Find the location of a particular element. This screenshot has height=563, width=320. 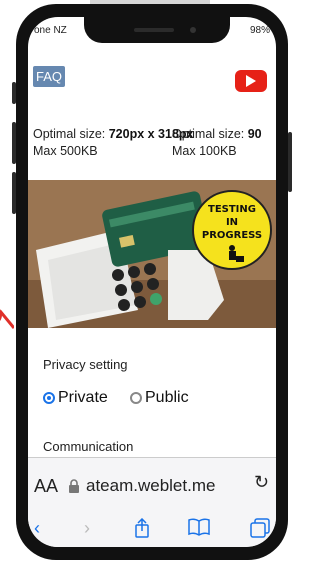

radio-public is located at coordinates (136, 398).